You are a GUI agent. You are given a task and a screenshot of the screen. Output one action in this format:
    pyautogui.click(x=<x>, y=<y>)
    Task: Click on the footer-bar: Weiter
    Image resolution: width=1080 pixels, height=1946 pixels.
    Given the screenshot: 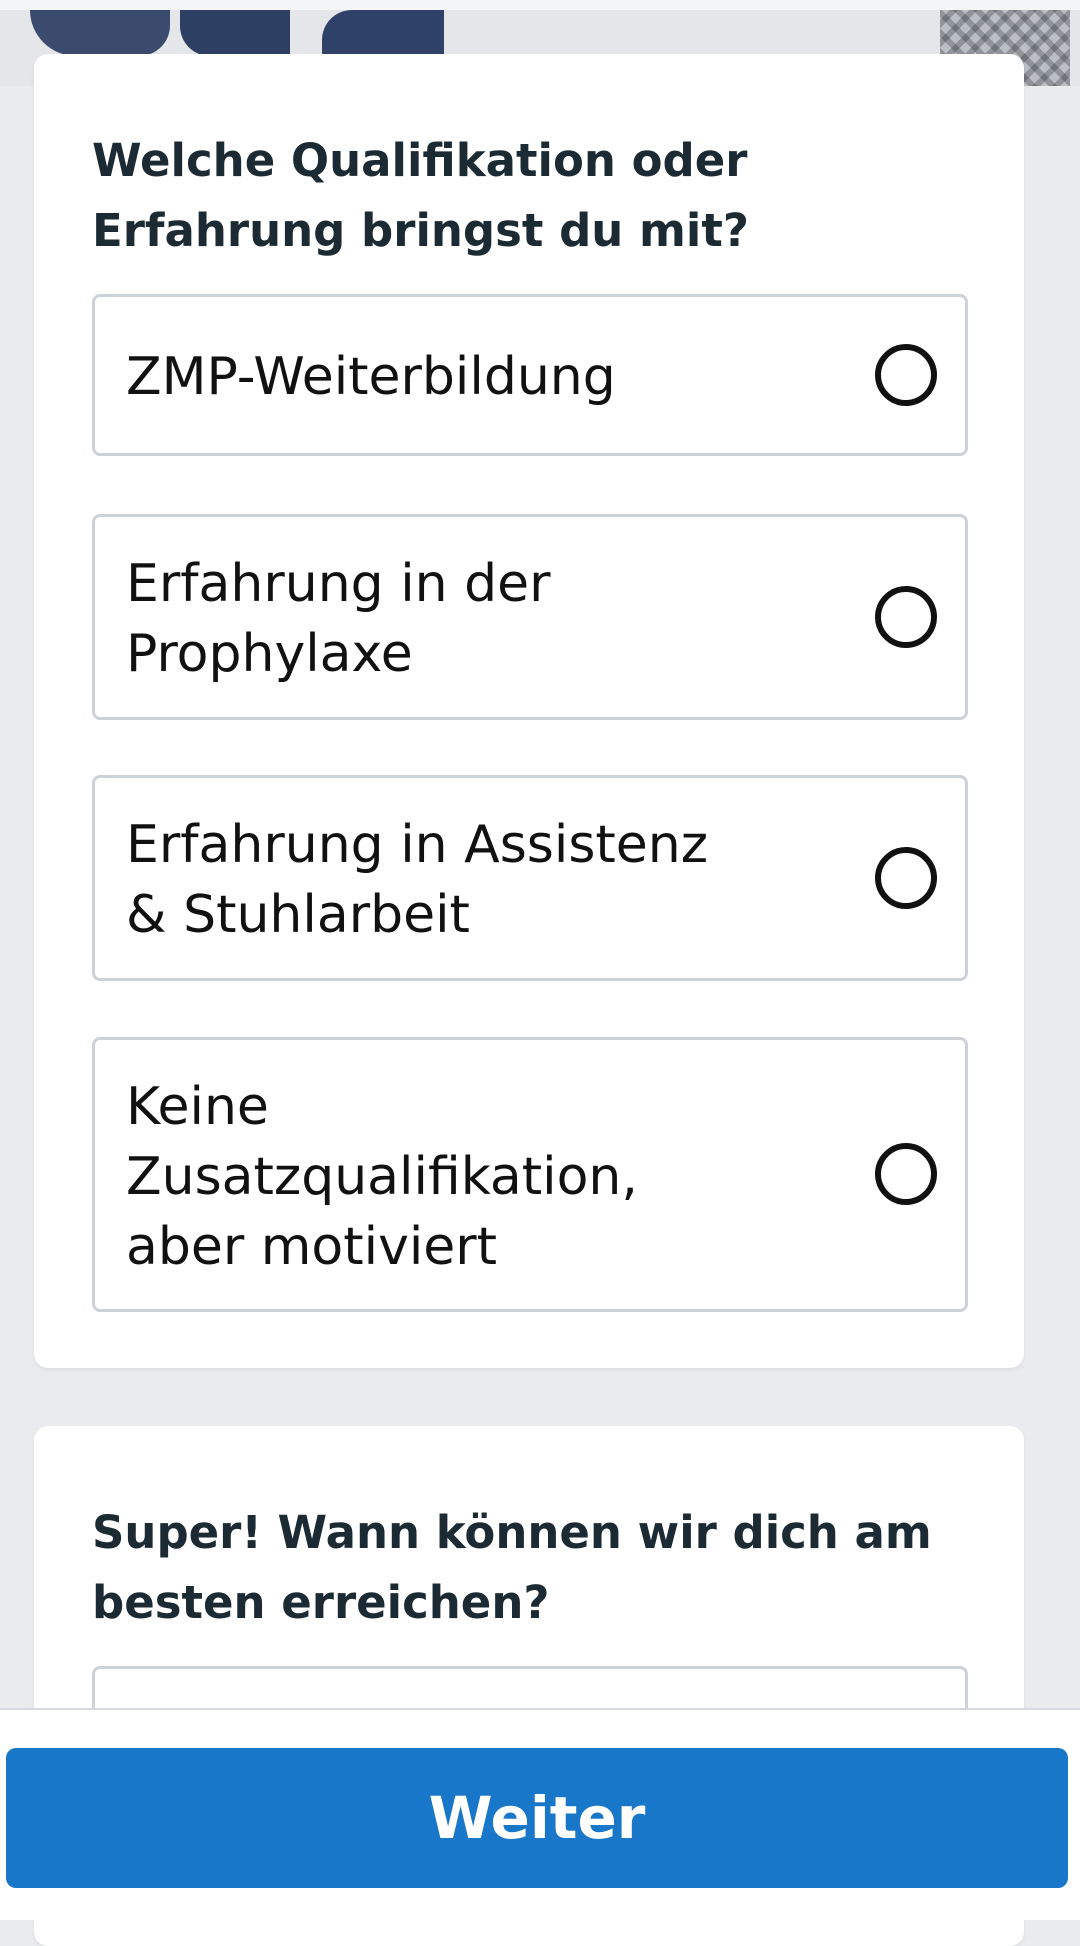 What is the action you would take?
    pyautogui.click(x=540, y=1814)
    